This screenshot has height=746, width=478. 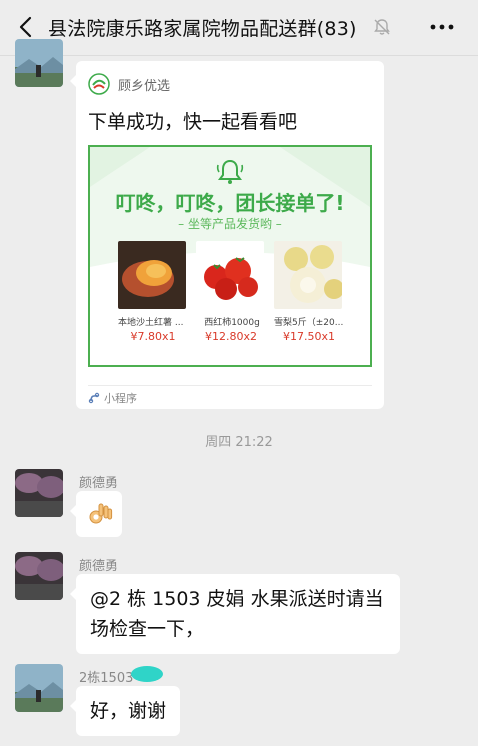 What do you see at coordinates (309, 336) in the screenshot?
I see `product-price: ¥17.50x1` at bounding box center [309, 336].